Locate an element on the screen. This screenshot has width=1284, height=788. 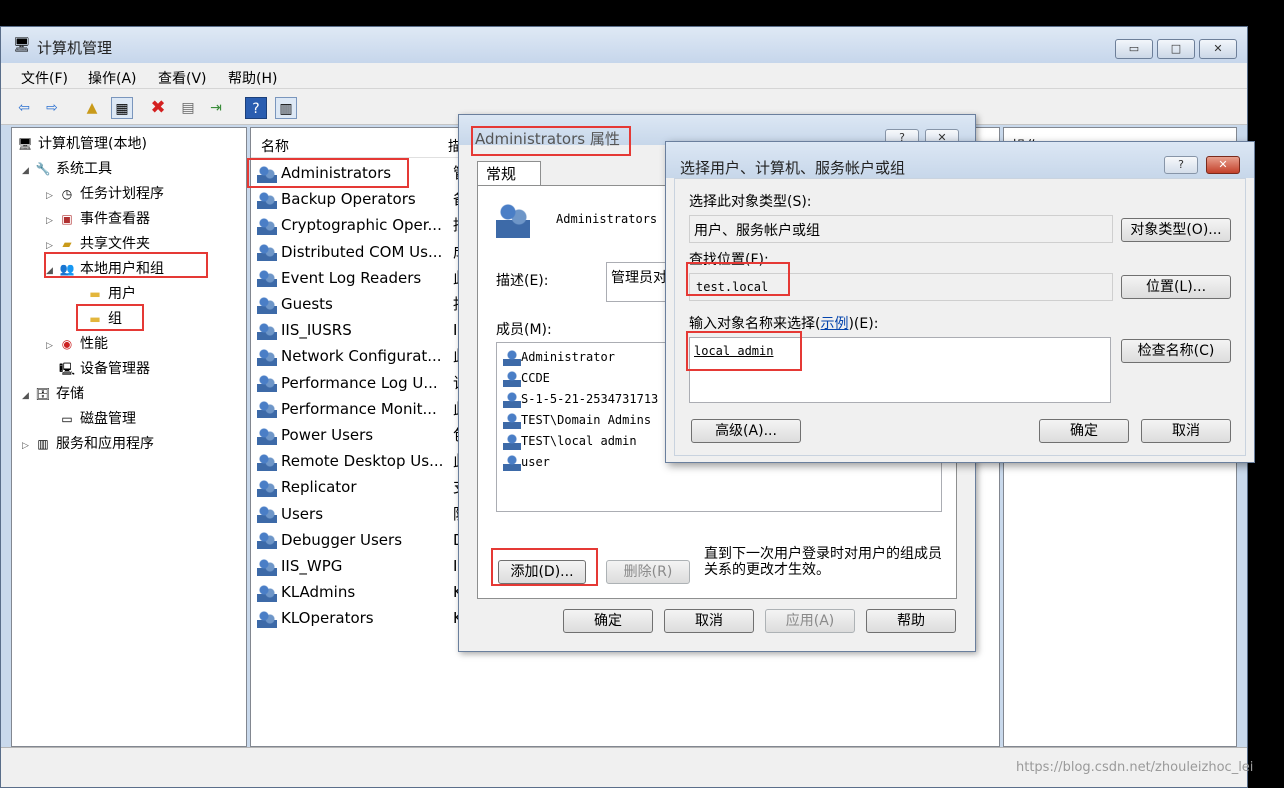
select-close-button: ✕ is located at coordinates (1223, 165).